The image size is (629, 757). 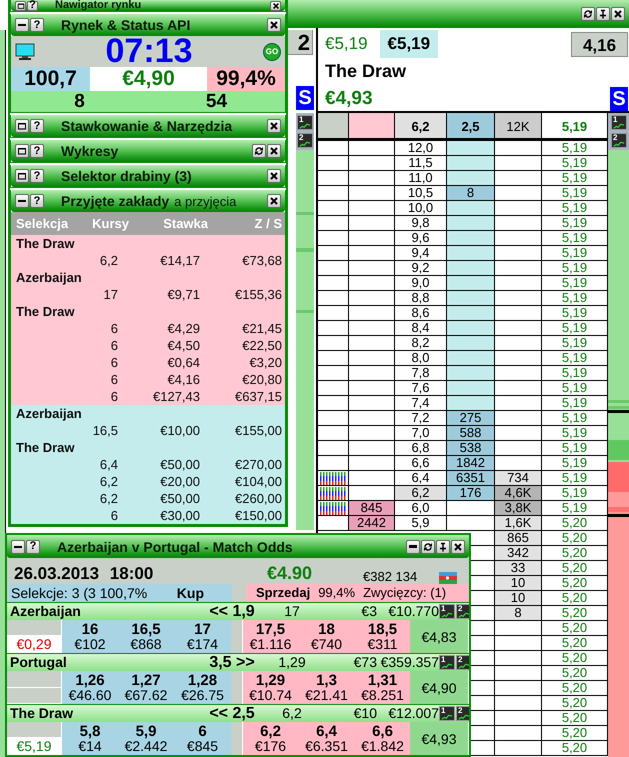 What do you see at coordinates (232, 713) in the screenshot?
I see `last-traded: << 2,5` at bounding box center [232, 713].